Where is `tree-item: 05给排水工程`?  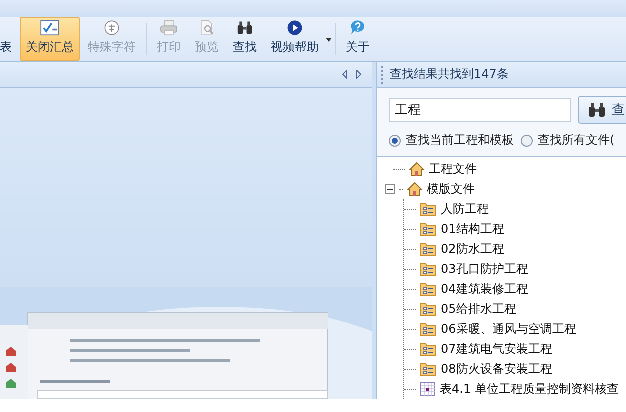
tree-item: 05给排水工程 is located at coordinates (478, 309).